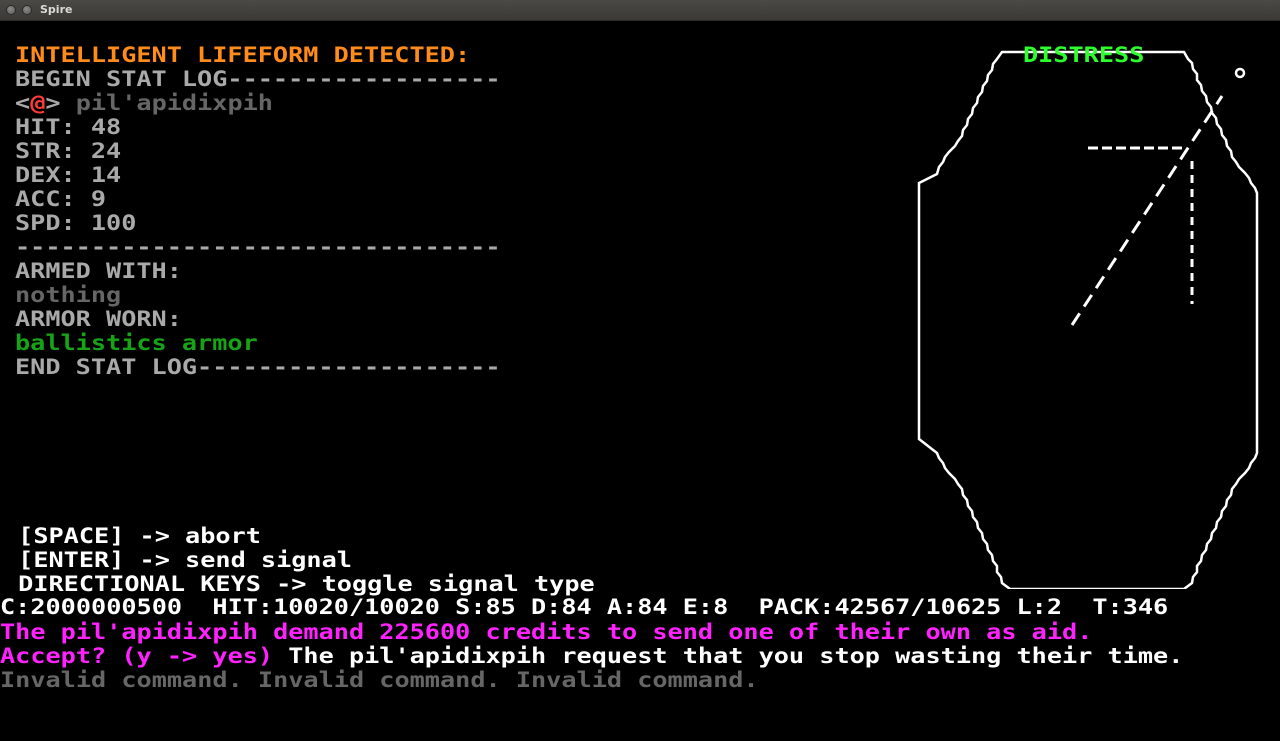 This screenshot has height=741, width=1280. Describe the element at coordinates (177, 560) in the screenshot. I see `control-send-signal: [ENTER] -> send signal` at that location.